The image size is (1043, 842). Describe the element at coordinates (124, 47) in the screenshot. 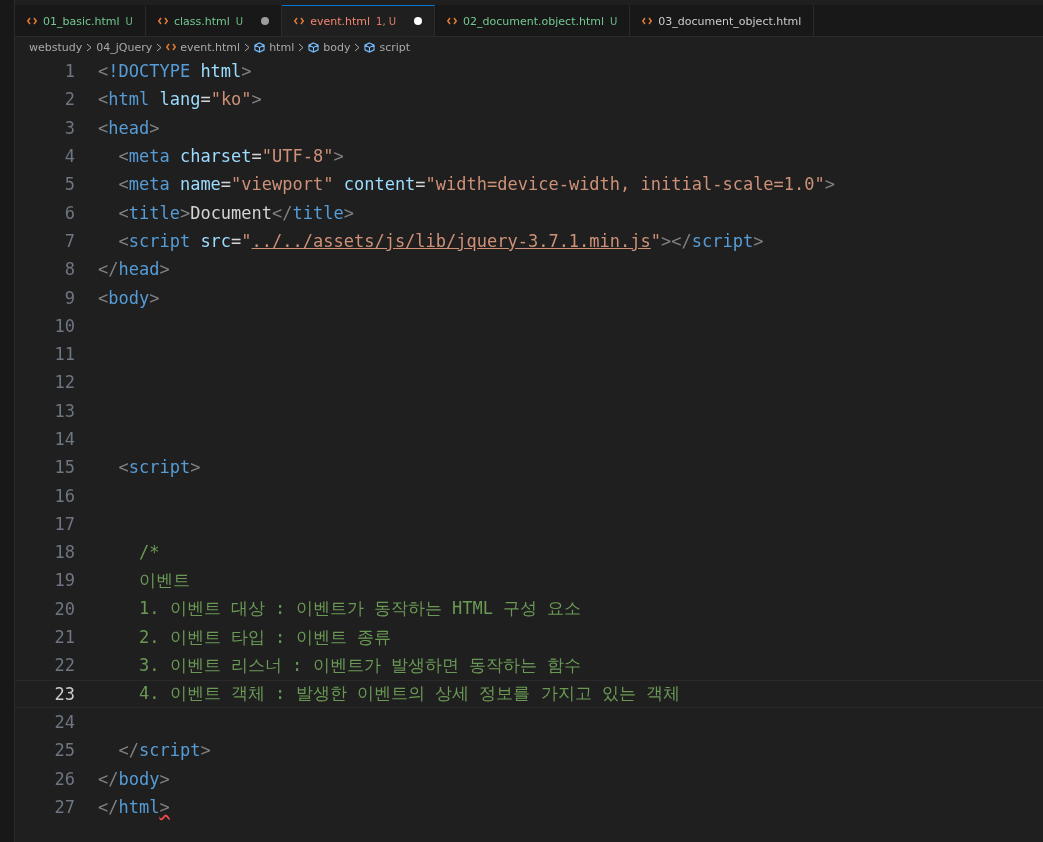

I see `breadcrumb-item: 04_jQuery` at that location.